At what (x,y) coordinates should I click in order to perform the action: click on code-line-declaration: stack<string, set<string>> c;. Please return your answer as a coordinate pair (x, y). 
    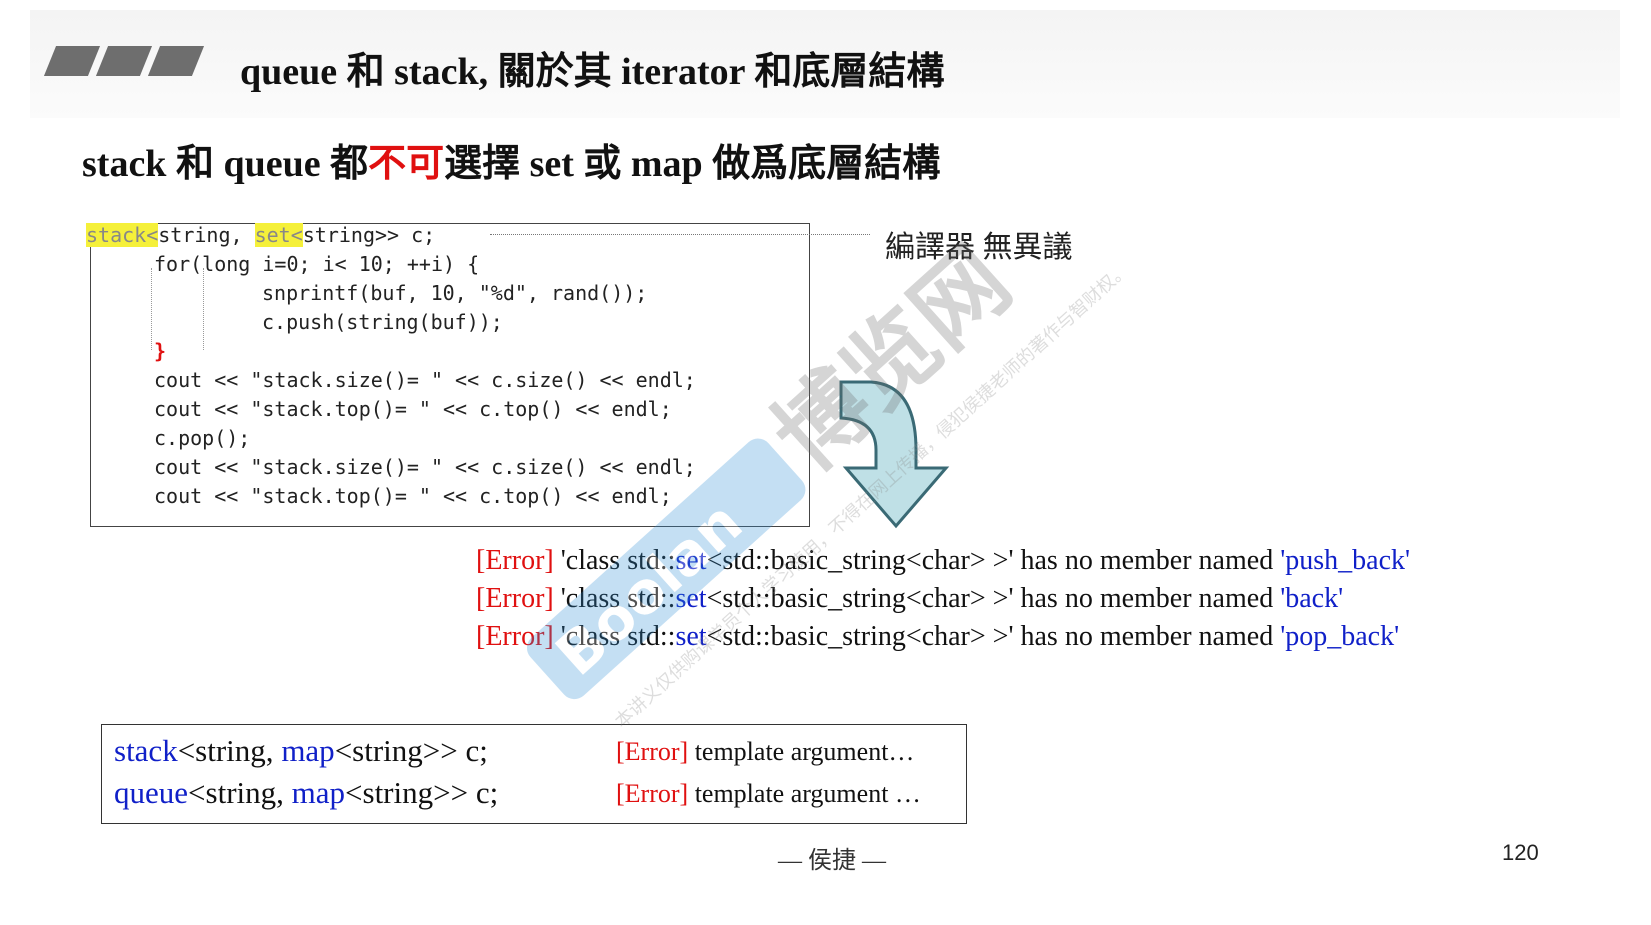
    Looking at the image, I should click on (261, 235).